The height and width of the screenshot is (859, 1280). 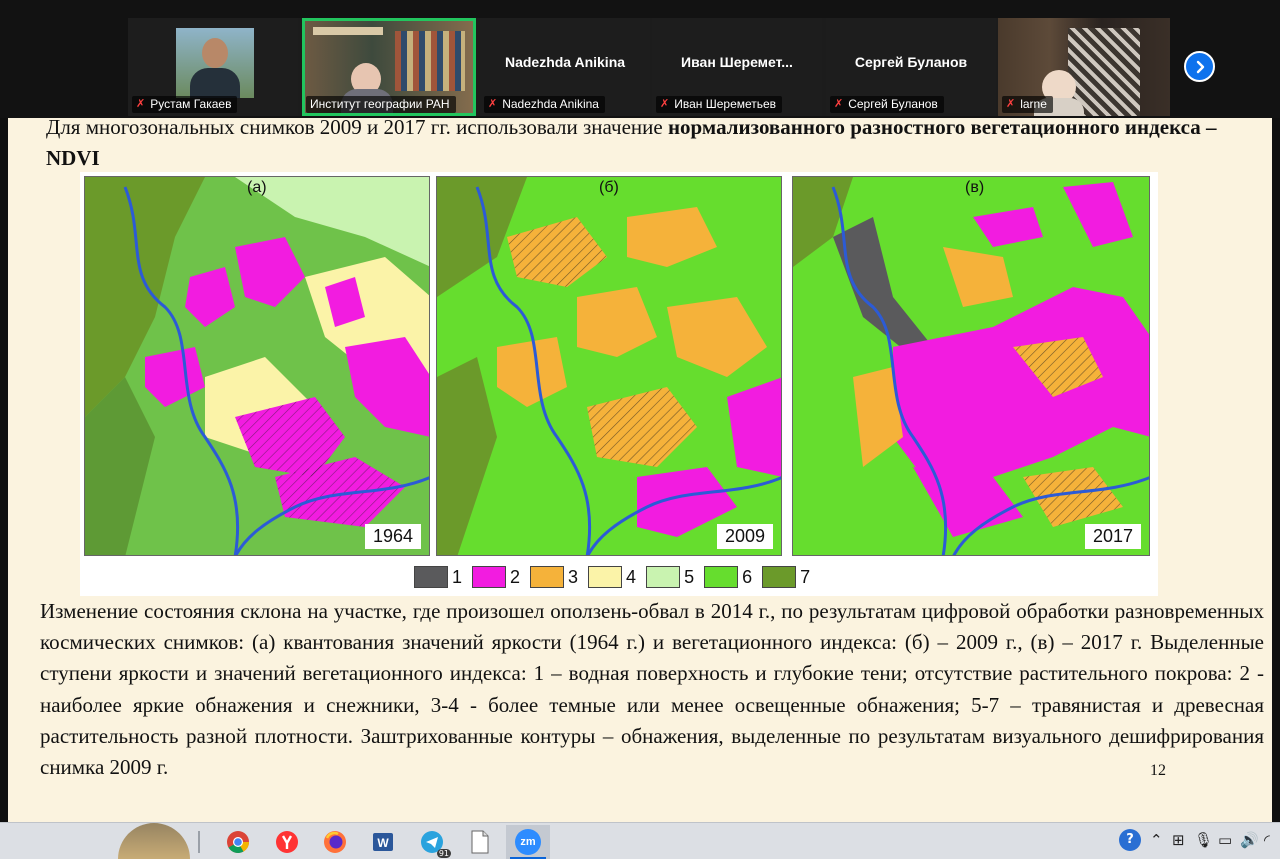 I want to click on participant-label: ✗ larne, so click(x=1027, y=104).